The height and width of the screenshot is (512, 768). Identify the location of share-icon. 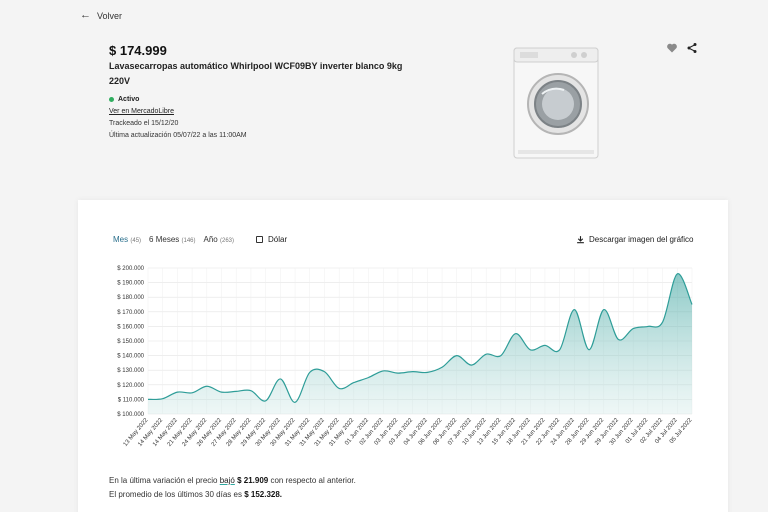
(692, 47).